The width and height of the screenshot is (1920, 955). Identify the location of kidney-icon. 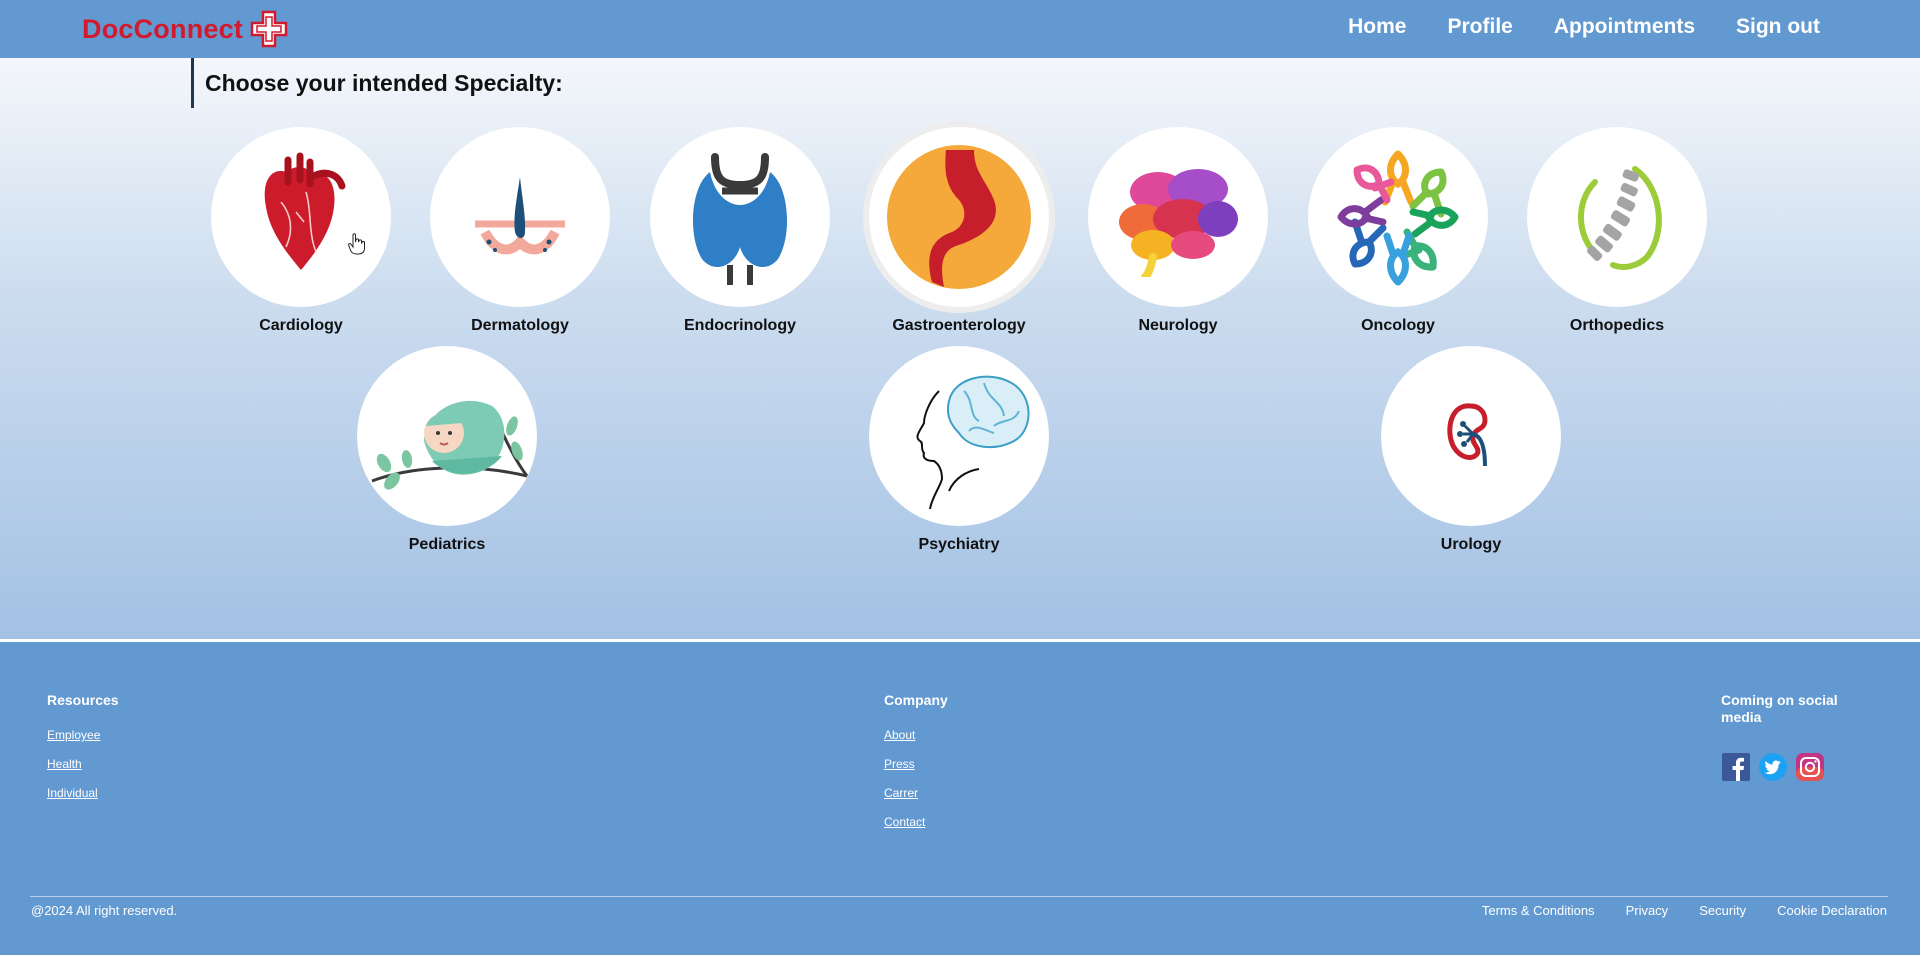
(1467, 435).